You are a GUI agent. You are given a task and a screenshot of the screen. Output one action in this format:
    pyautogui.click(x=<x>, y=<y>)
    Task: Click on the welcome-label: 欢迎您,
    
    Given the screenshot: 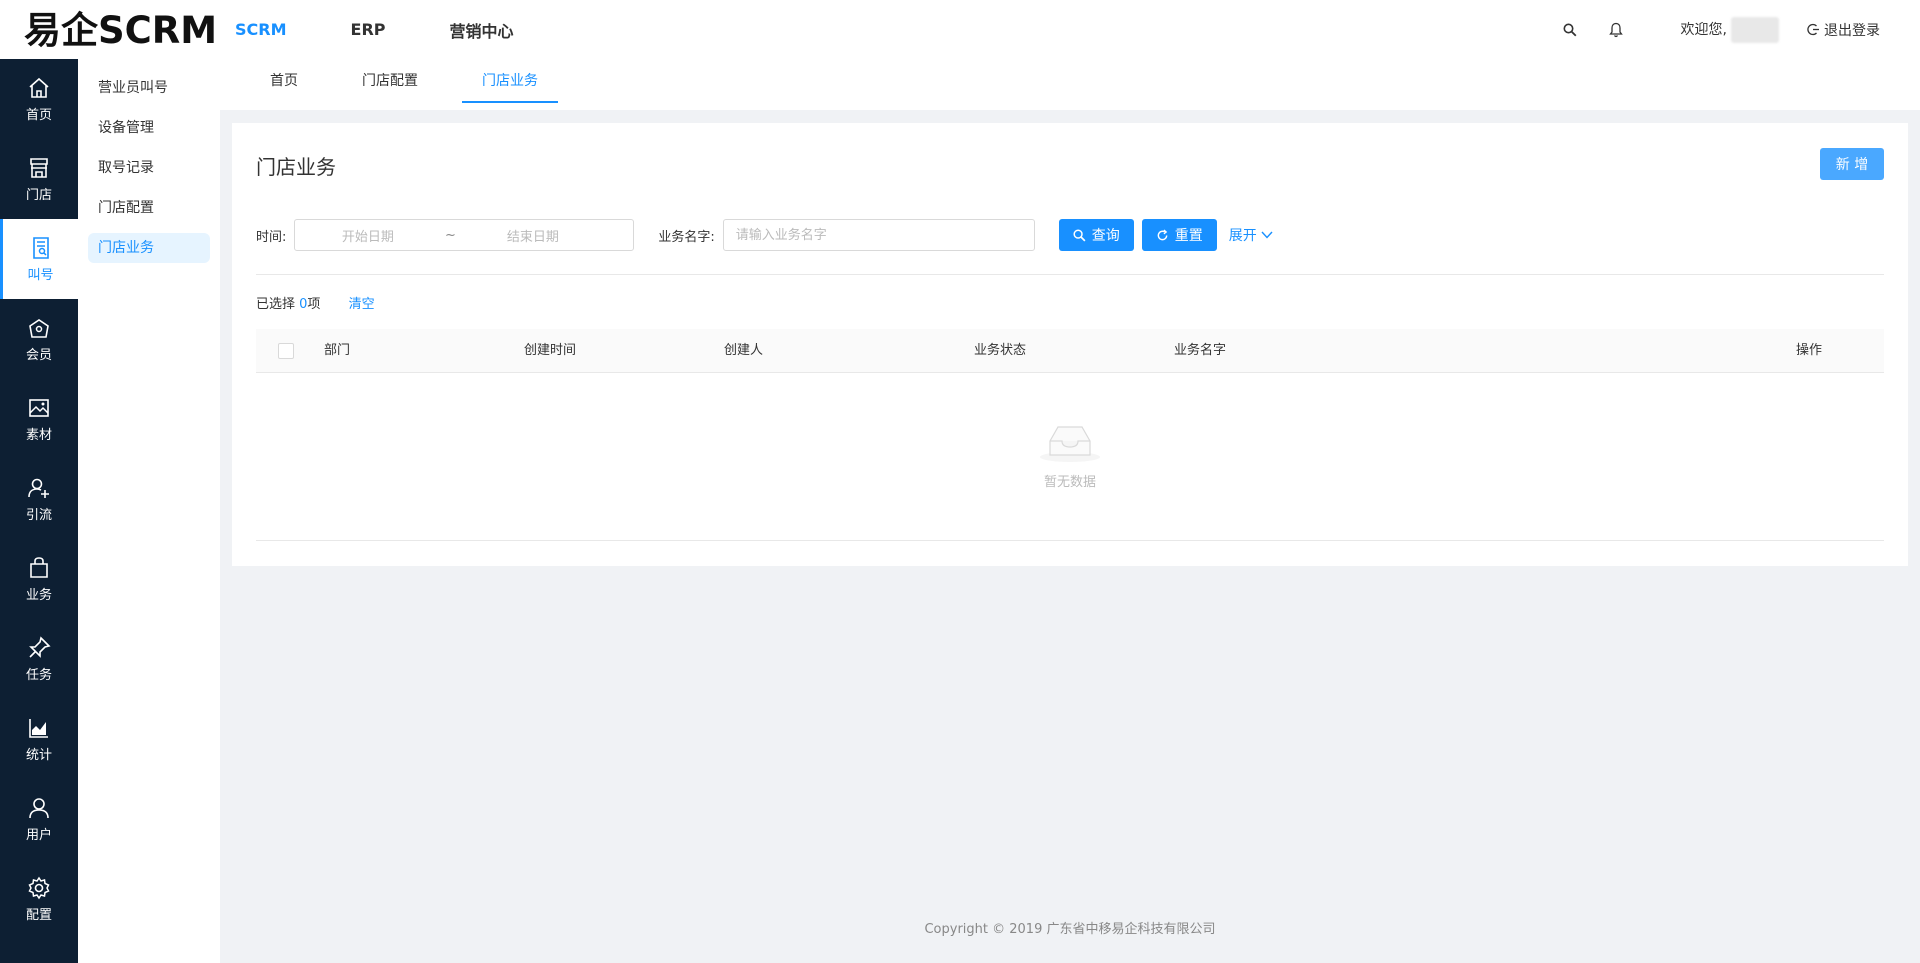 What is the action you would take?
    pyautogui.click(x=1703, y=29)
    